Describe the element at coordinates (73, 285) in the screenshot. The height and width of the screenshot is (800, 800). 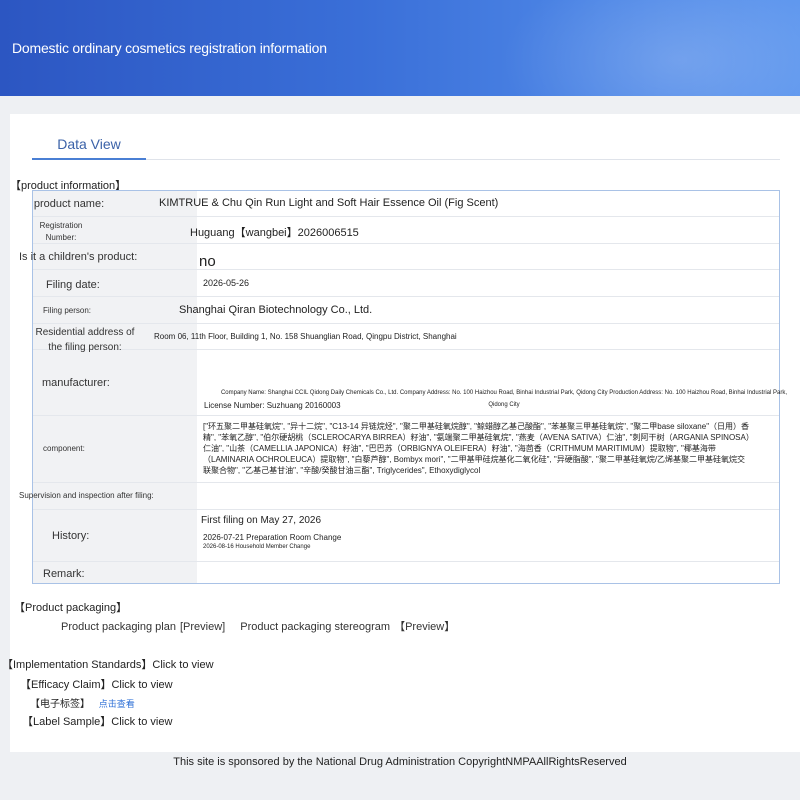
I see `label-filing-date: Filing date:` at that location.